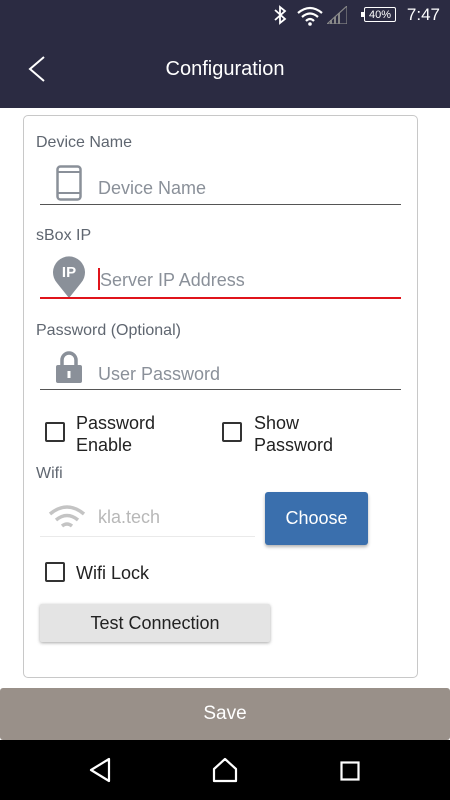 The height and width of the screenshot is (800, 450). What do you see at coordinates (69, 272) in the screenshot?
I see `ip-badge-text: IP` at bounding box center [69, 272].